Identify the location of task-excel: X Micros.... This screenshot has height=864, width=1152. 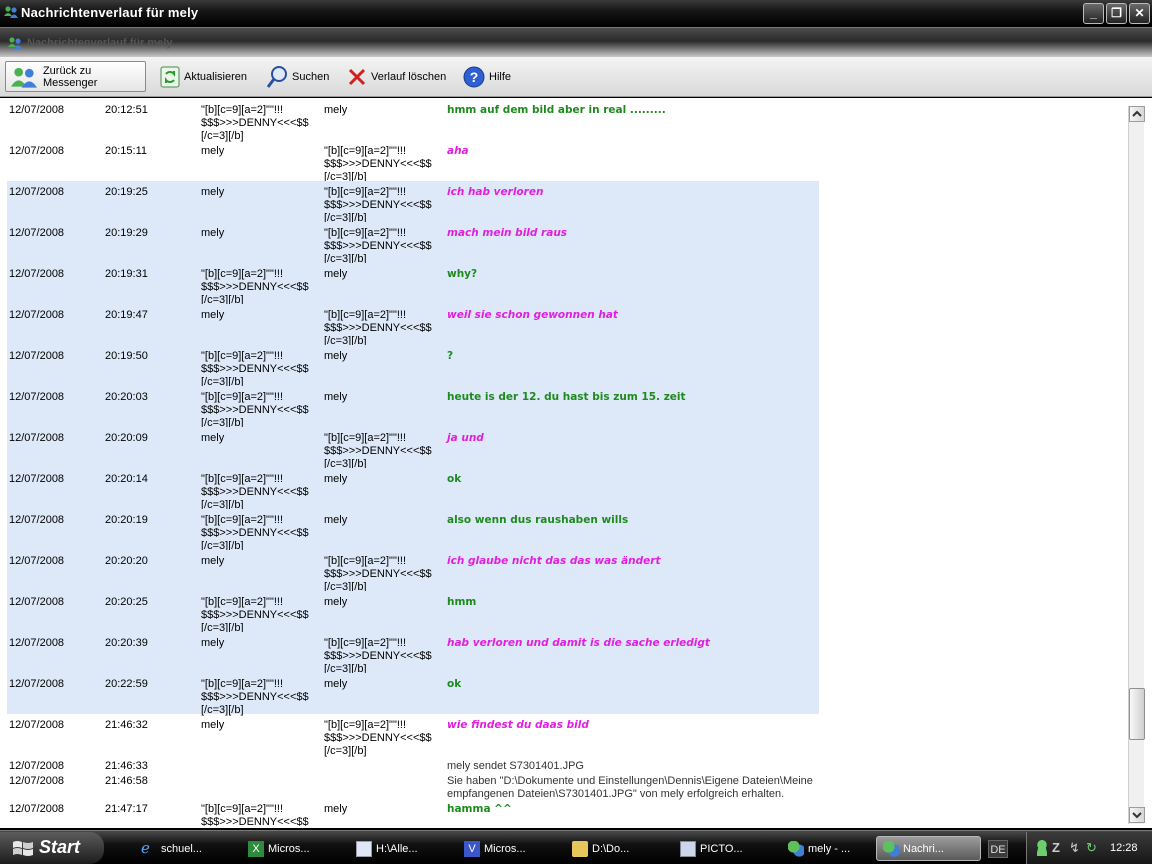
(279, 848).